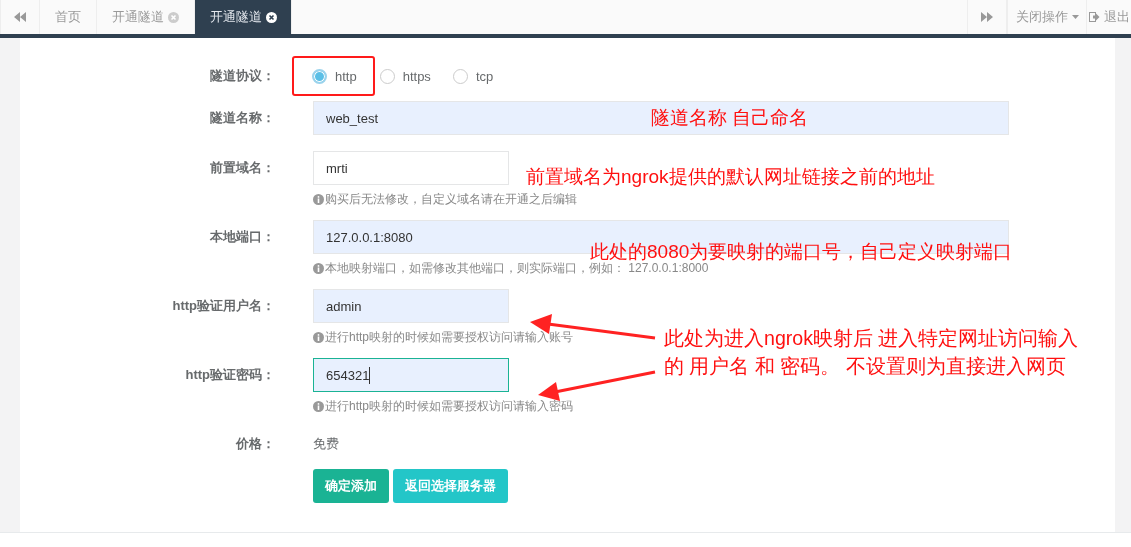  What do you see at coordinates (411, 306) in the screenshot?
I see `text-field: admin` at bounding box center [411, 306].